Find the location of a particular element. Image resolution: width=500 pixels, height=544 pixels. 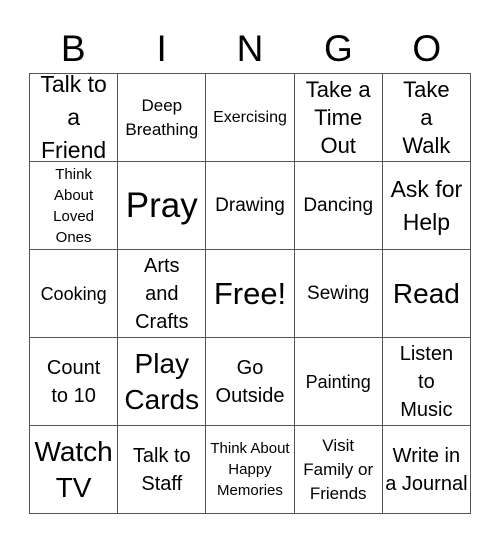

bingo-cell: Exercising is located at coordinates (250, 118).